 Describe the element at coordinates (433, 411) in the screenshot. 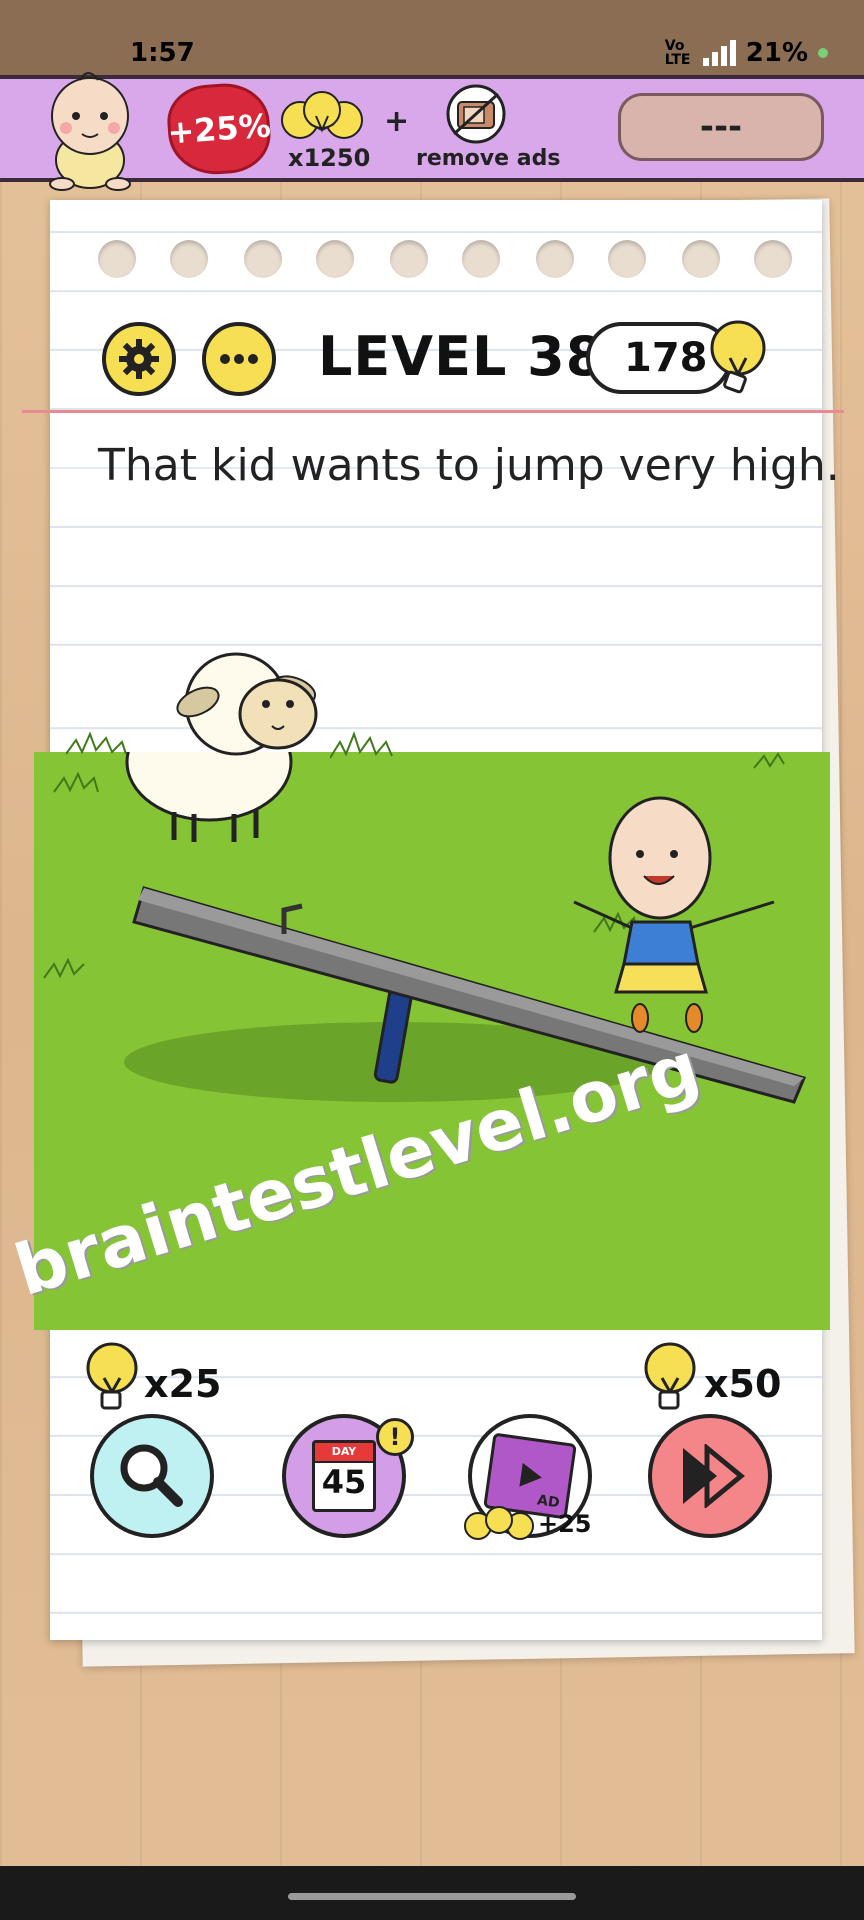

I see `margin-line` at that location.